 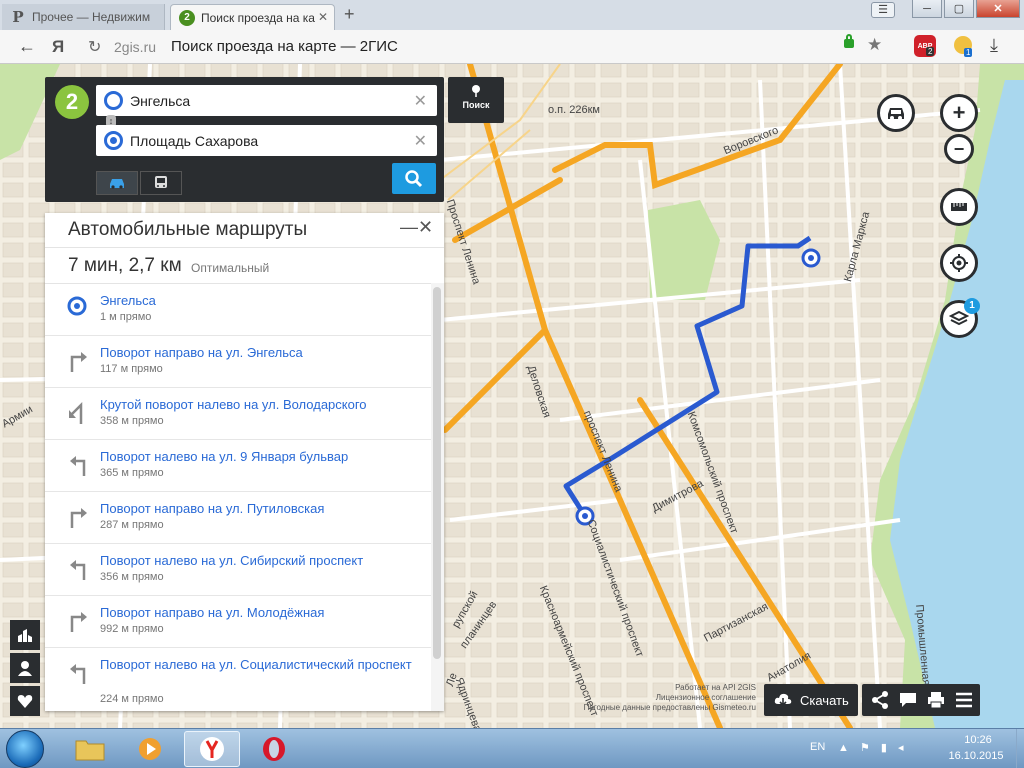 I want to click on url-page-title: Поиск проезда на карте — 2ГИС, so click(x=284, y=46).